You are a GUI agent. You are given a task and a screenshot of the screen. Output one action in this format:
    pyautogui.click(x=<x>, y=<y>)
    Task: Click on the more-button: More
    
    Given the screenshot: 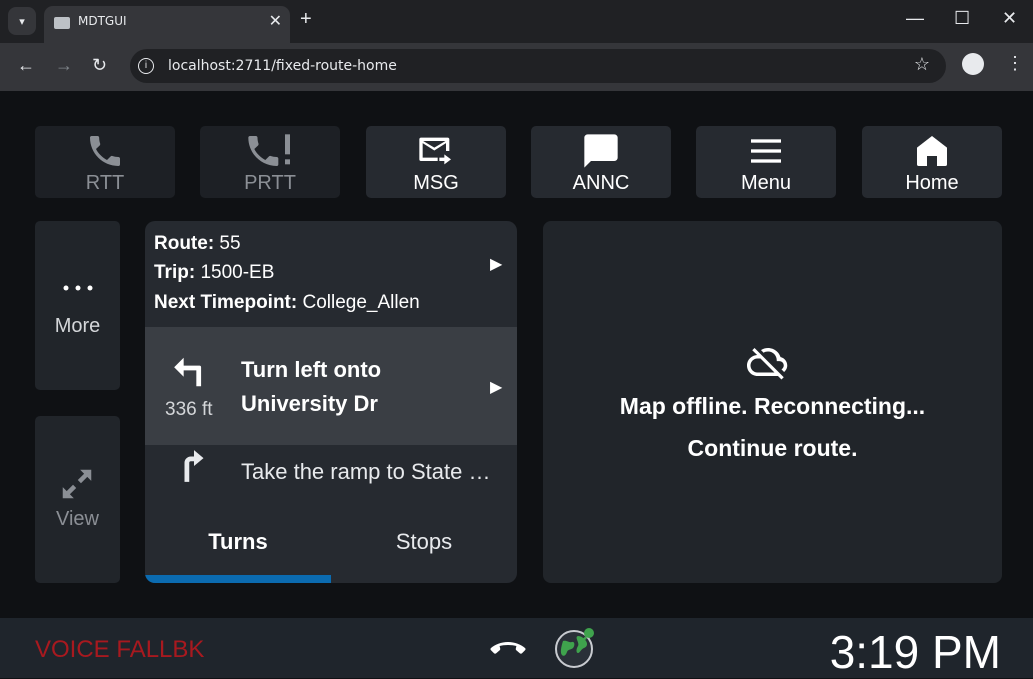 What is the action you would take?
    pyautogui.click(x=77, y=305)
    